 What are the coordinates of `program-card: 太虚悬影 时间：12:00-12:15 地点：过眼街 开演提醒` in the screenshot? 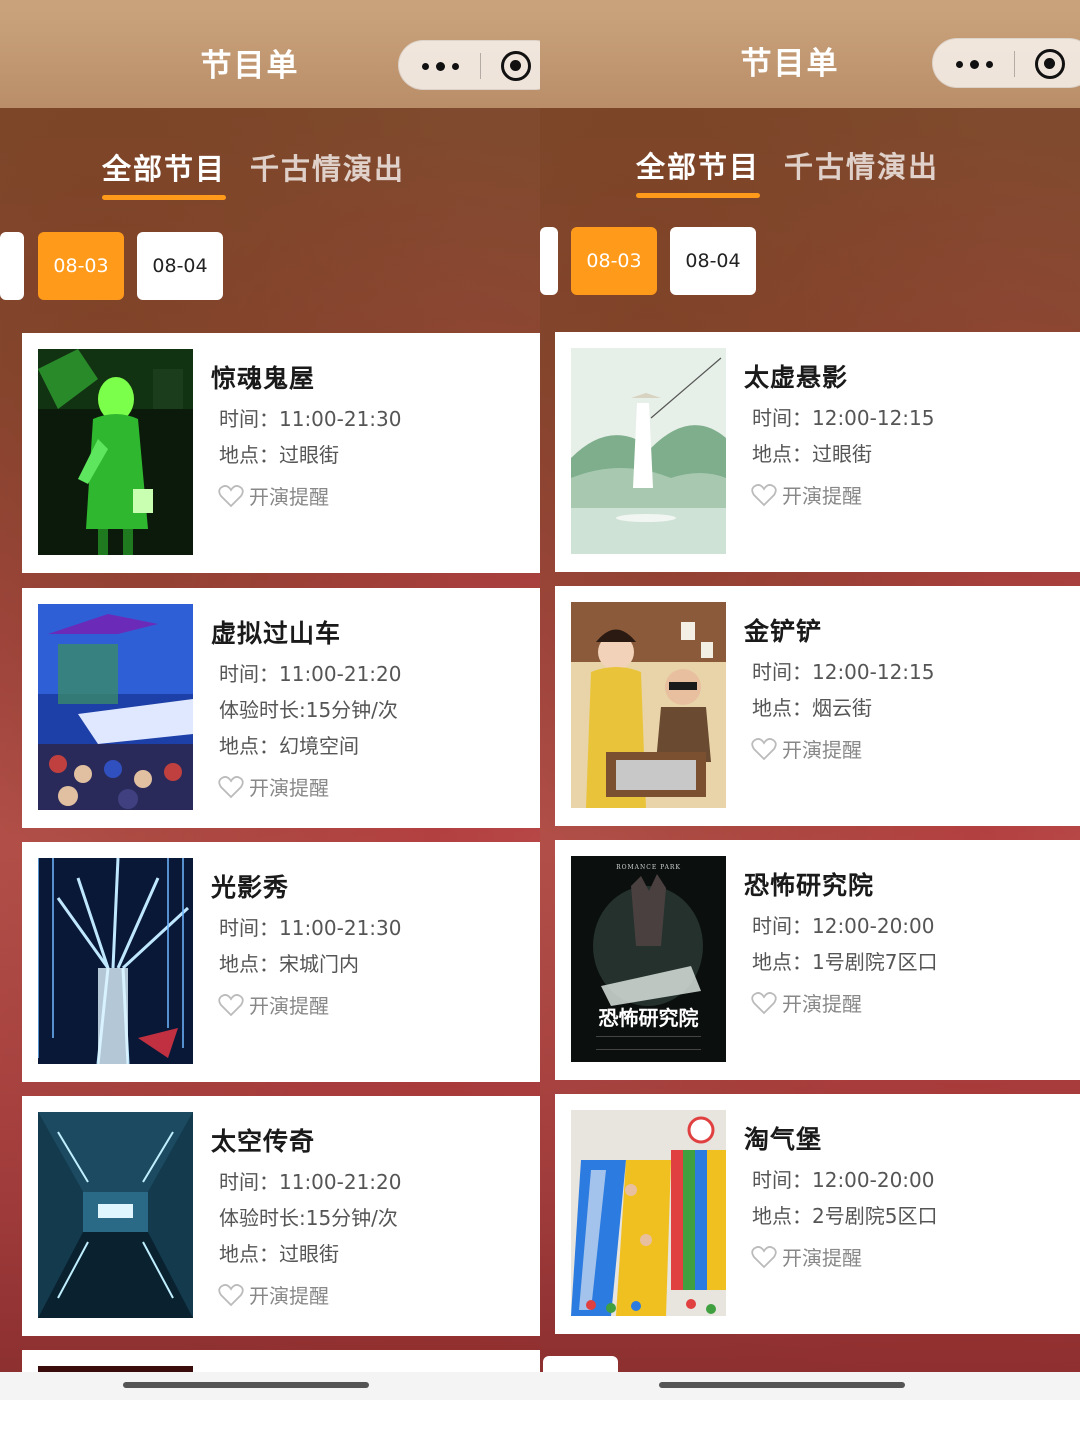 It's located at (817, 452).